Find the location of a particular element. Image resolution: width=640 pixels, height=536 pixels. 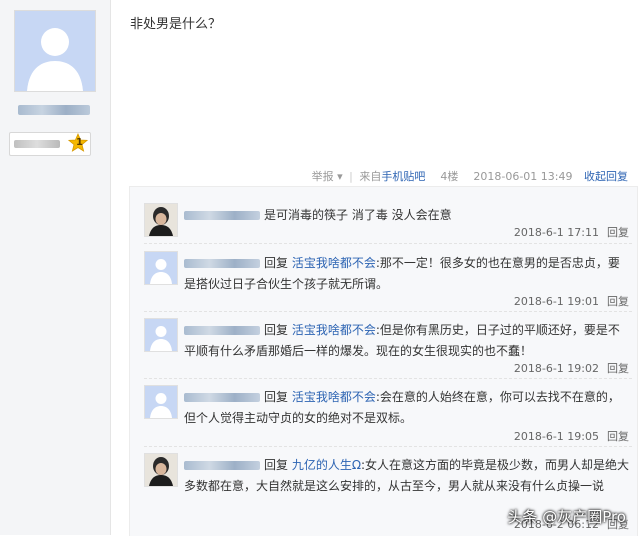

watermark: 头条 @灰产圈Pro is located at coordinates (566, 517).